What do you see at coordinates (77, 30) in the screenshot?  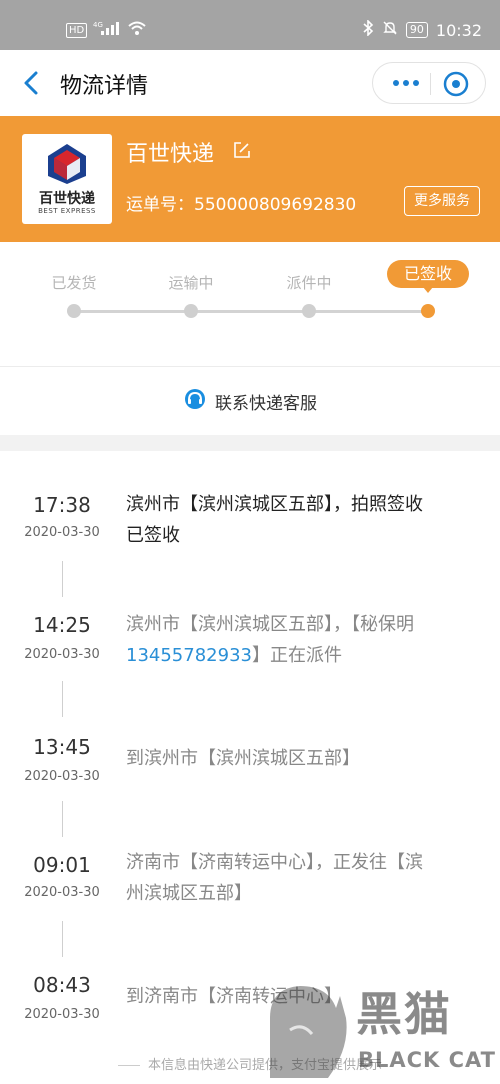 I see `hd-icon: HD` at bounding box center [77, 30].